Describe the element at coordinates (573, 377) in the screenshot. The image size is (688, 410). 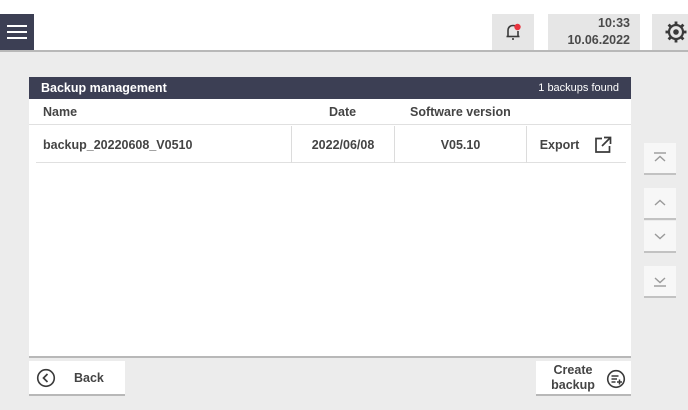
I see `create-backup-label: Create backup` at that location.